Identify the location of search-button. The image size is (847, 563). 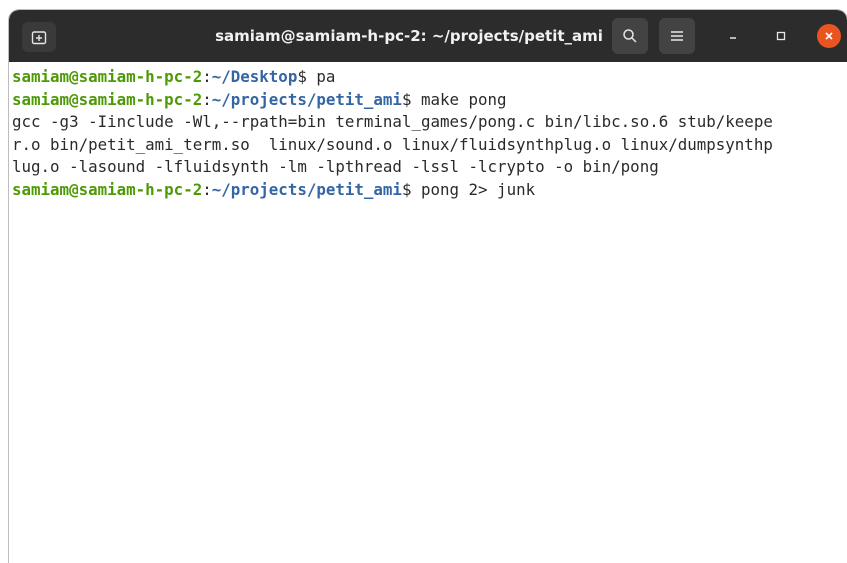
(630, 36).